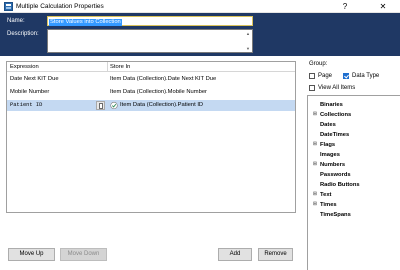 The image size is (400, 270). What do you see at coordinates (200, 6) in the screenshot?
I see `title-bar: Multiple Calculation Properties ? ✕` at bounding box center [200, 6].